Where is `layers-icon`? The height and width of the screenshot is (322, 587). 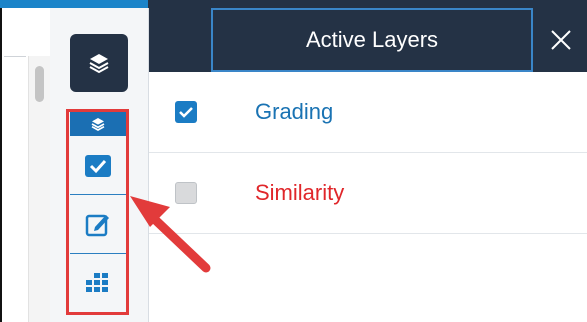 layers-icon is located at coordinates (99, 64).